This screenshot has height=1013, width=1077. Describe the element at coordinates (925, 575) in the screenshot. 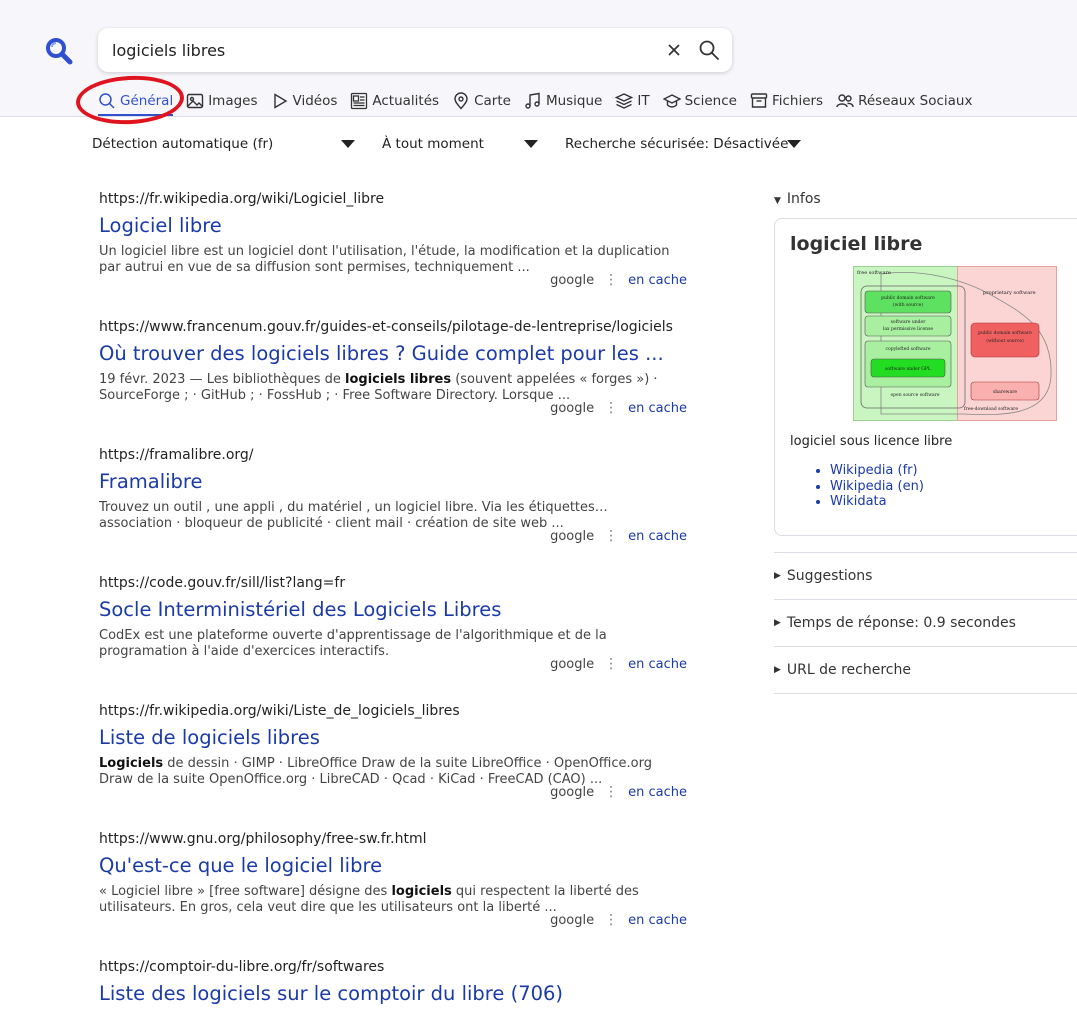

I see `suggestions-toggle: ▶ Suggestions` at that location.